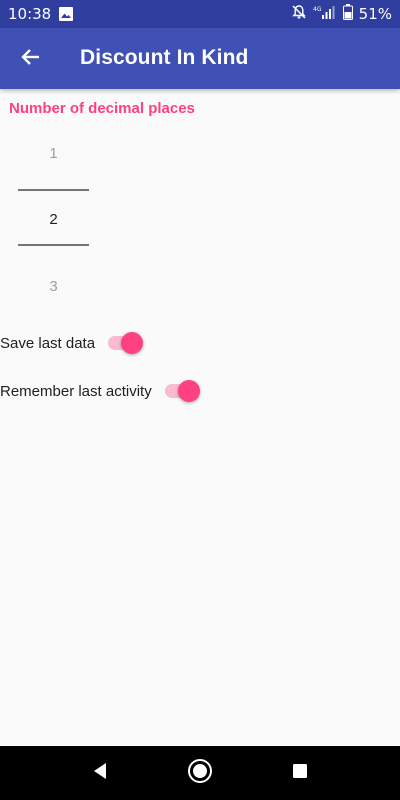  Describe the element at coordinates (30, 14) in the screenshot. I see `status-time: 10:38` at that location.